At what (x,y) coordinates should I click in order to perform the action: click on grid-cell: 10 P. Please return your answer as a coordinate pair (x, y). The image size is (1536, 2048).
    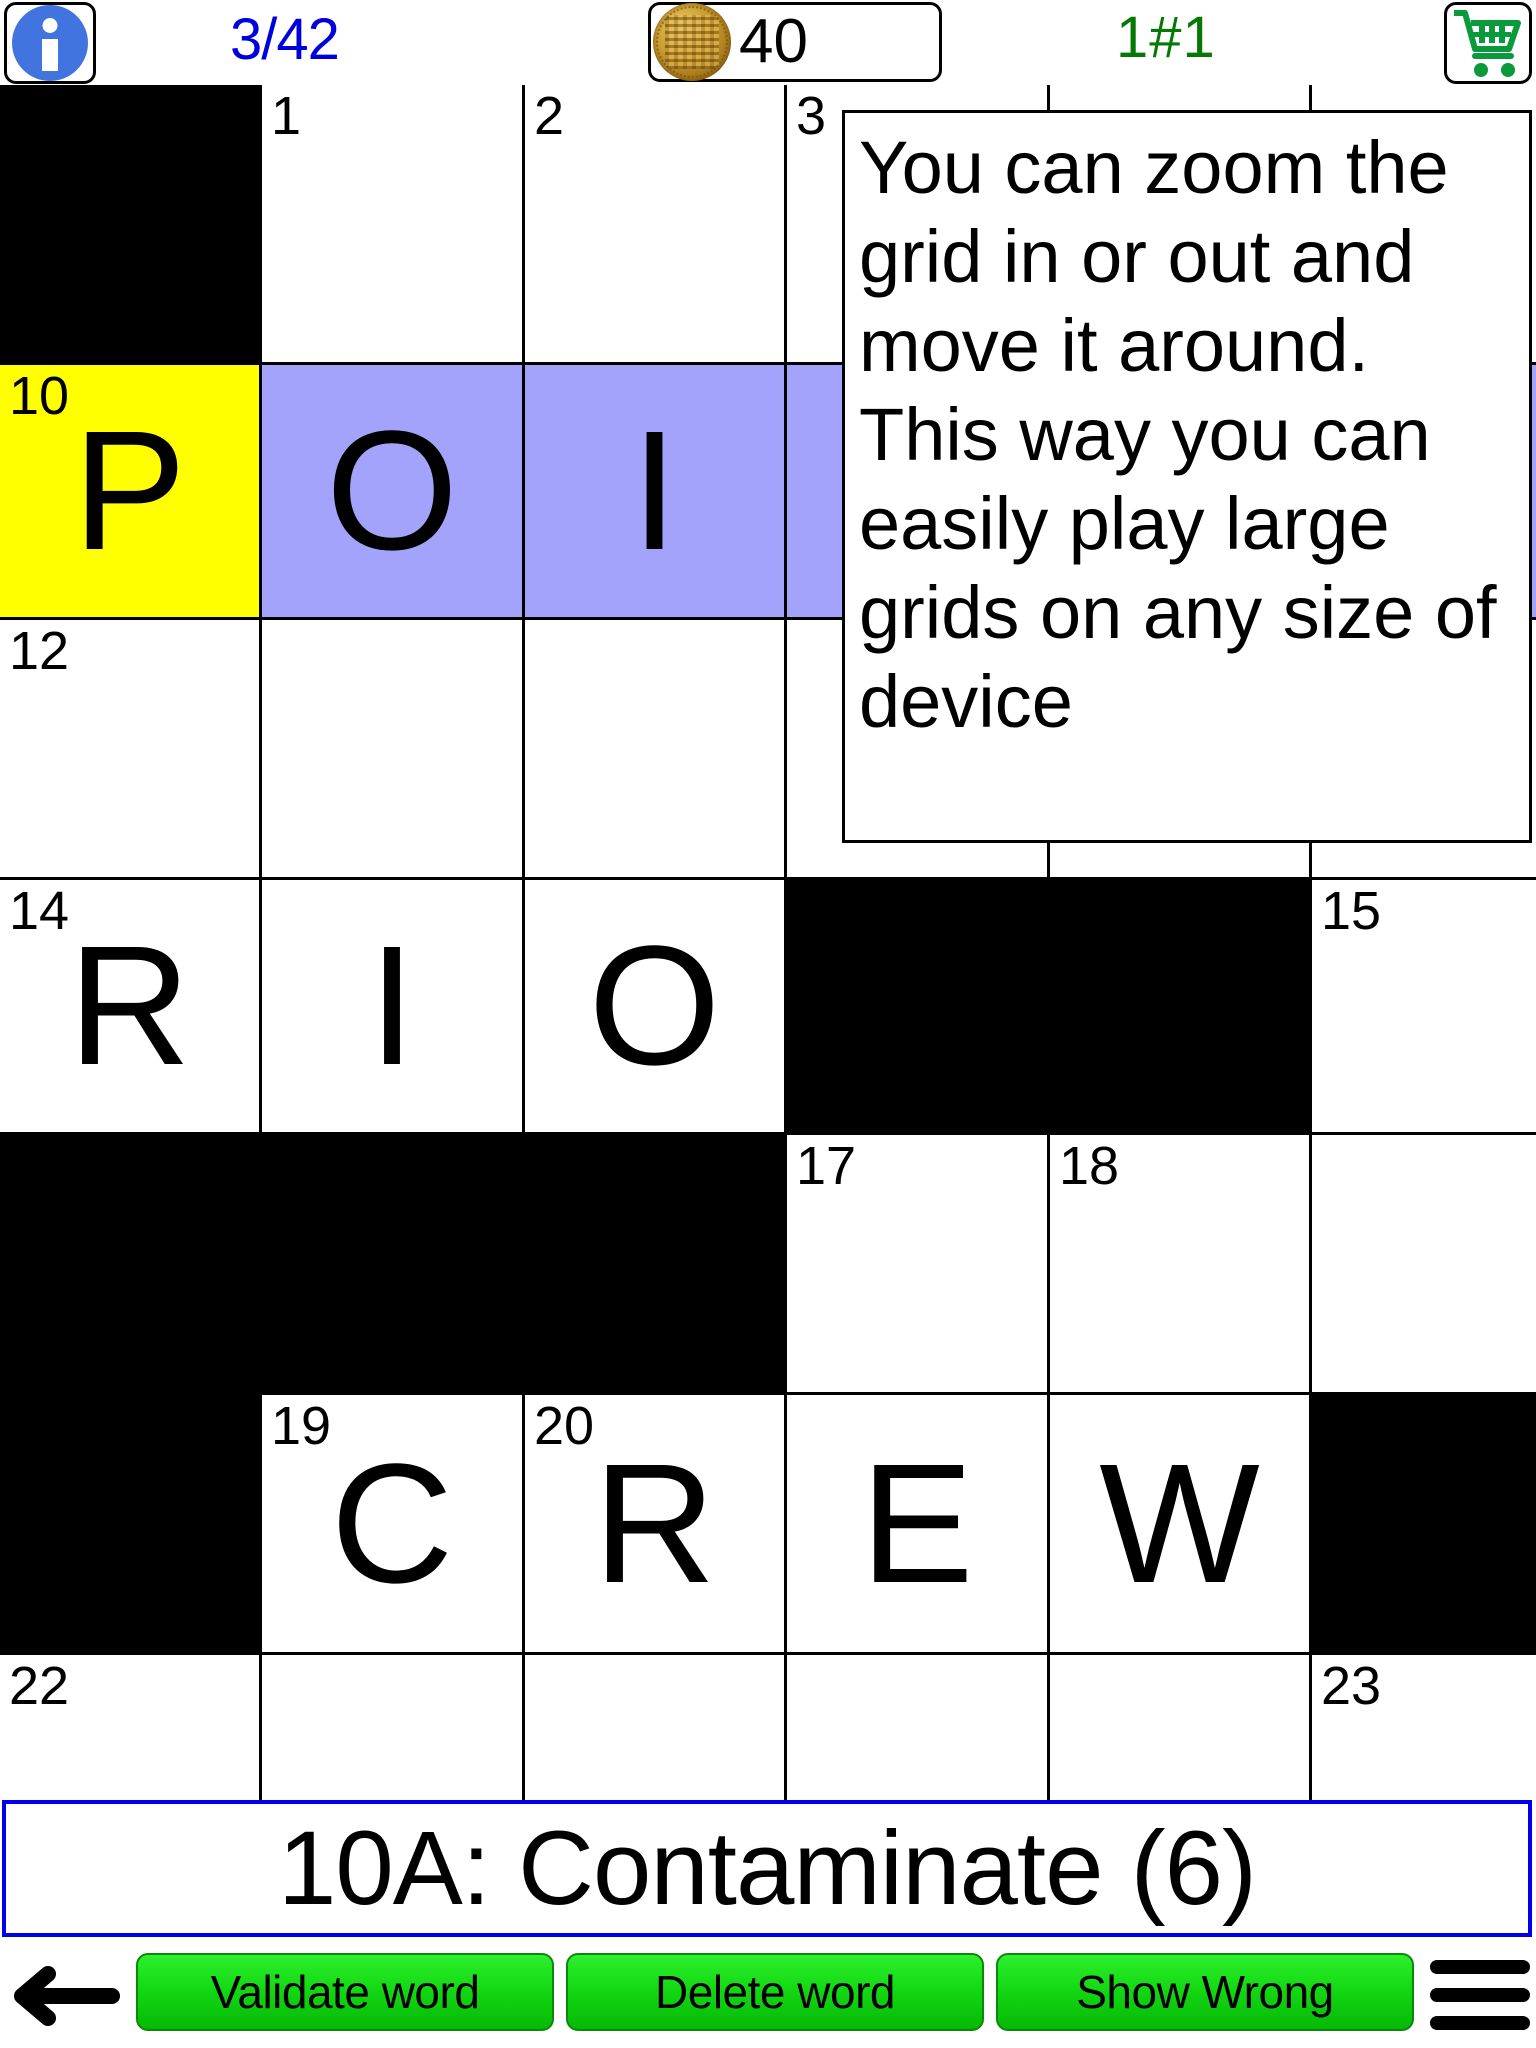
    Looking at the image, I should click on (131, 492).